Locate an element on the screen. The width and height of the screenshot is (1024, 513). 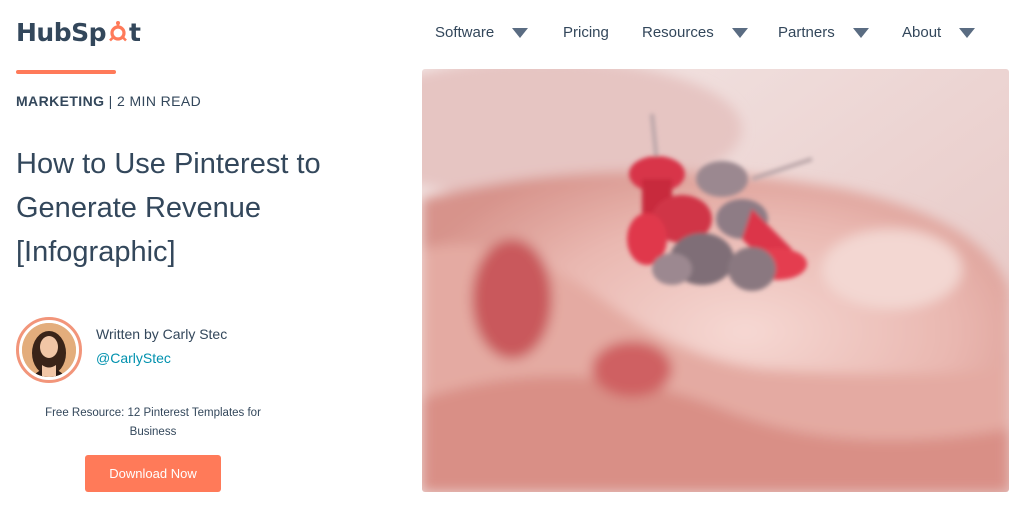
article-meta: MARKETING | 2 MIN READ is located at coordinates (108, 101).